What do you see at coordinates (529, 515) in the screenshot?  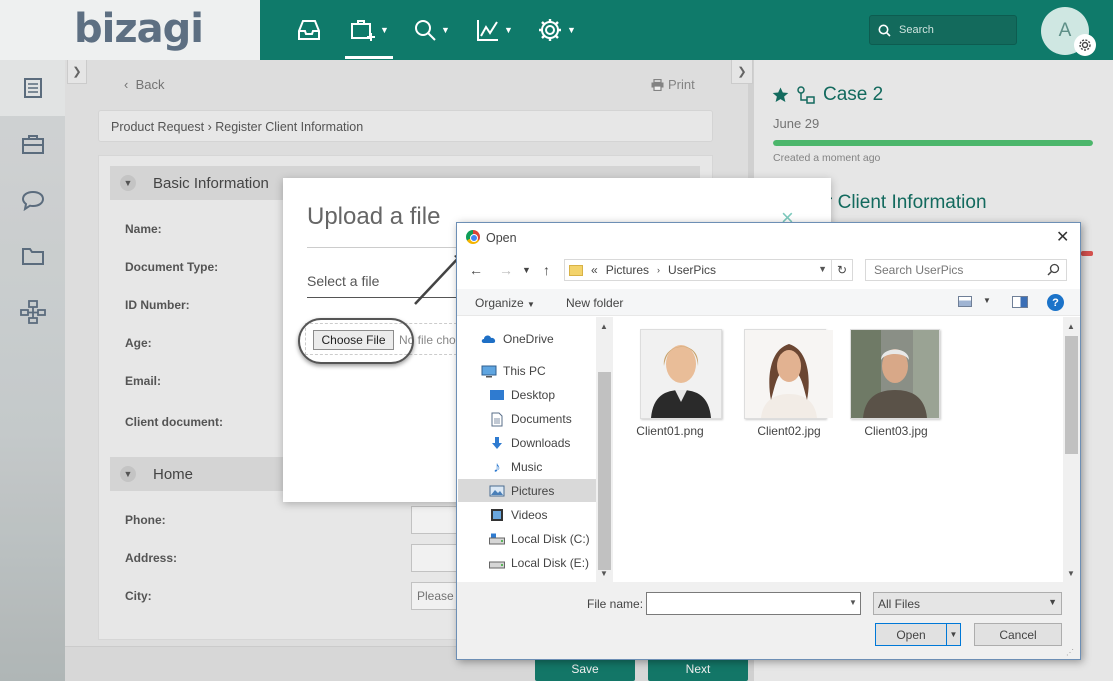 I see `nav-item-label: Videos` at bounding box center [529, 515].